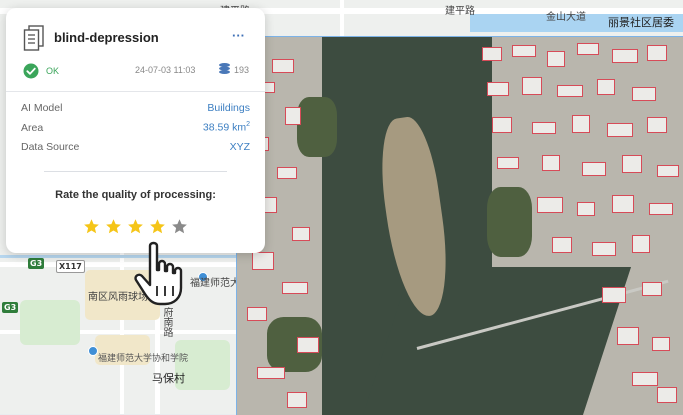 The width and height of the screenshot is (683, 415). What do you see at coordinates (248, 124) in the screenshot?
I see `area-unit-exponent: 2` at bounding box center [248, 124].